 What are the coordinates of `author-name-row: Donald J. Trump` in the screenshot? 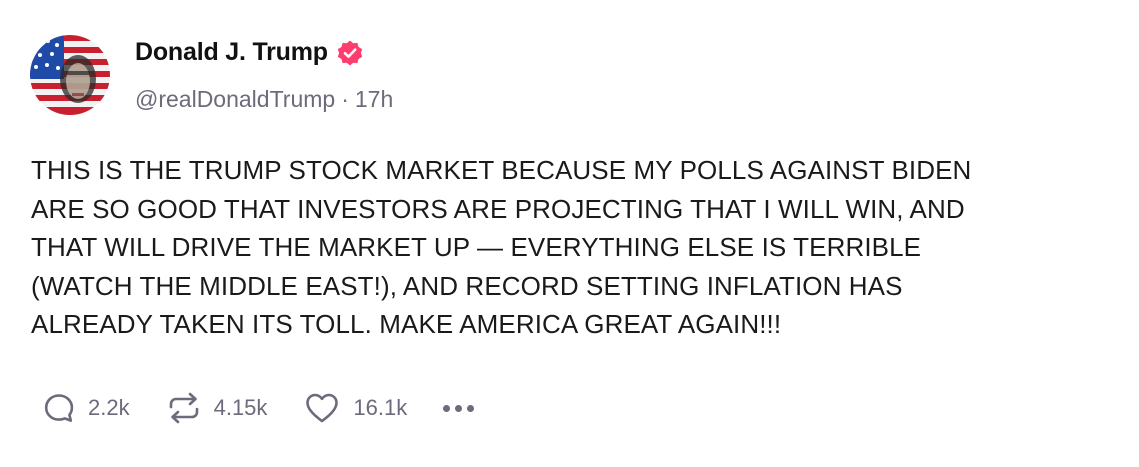 It's located at (249, 52).